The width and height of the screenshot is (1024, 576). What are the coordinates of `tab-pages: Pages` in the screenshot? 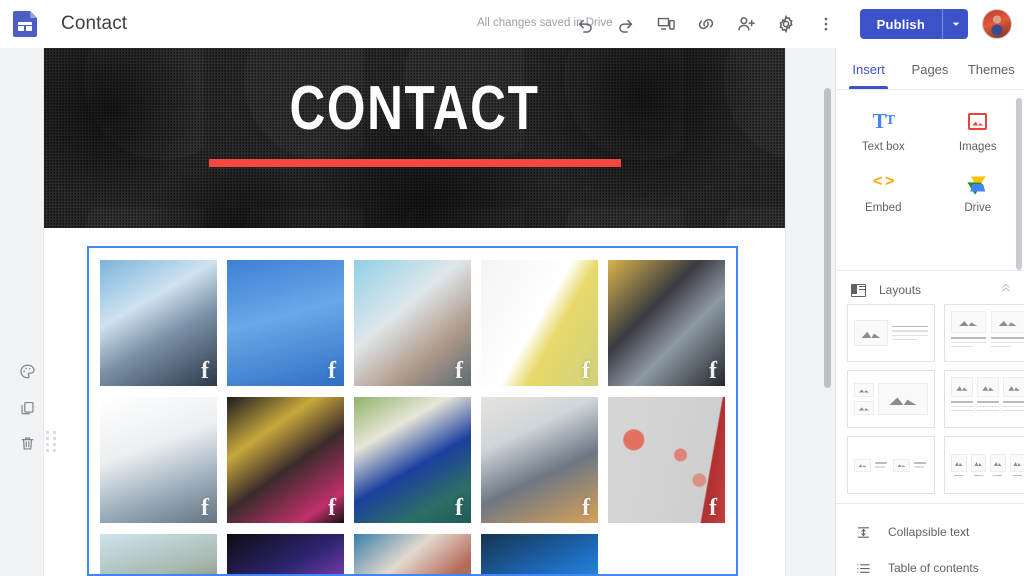 It's located at (929, 68).